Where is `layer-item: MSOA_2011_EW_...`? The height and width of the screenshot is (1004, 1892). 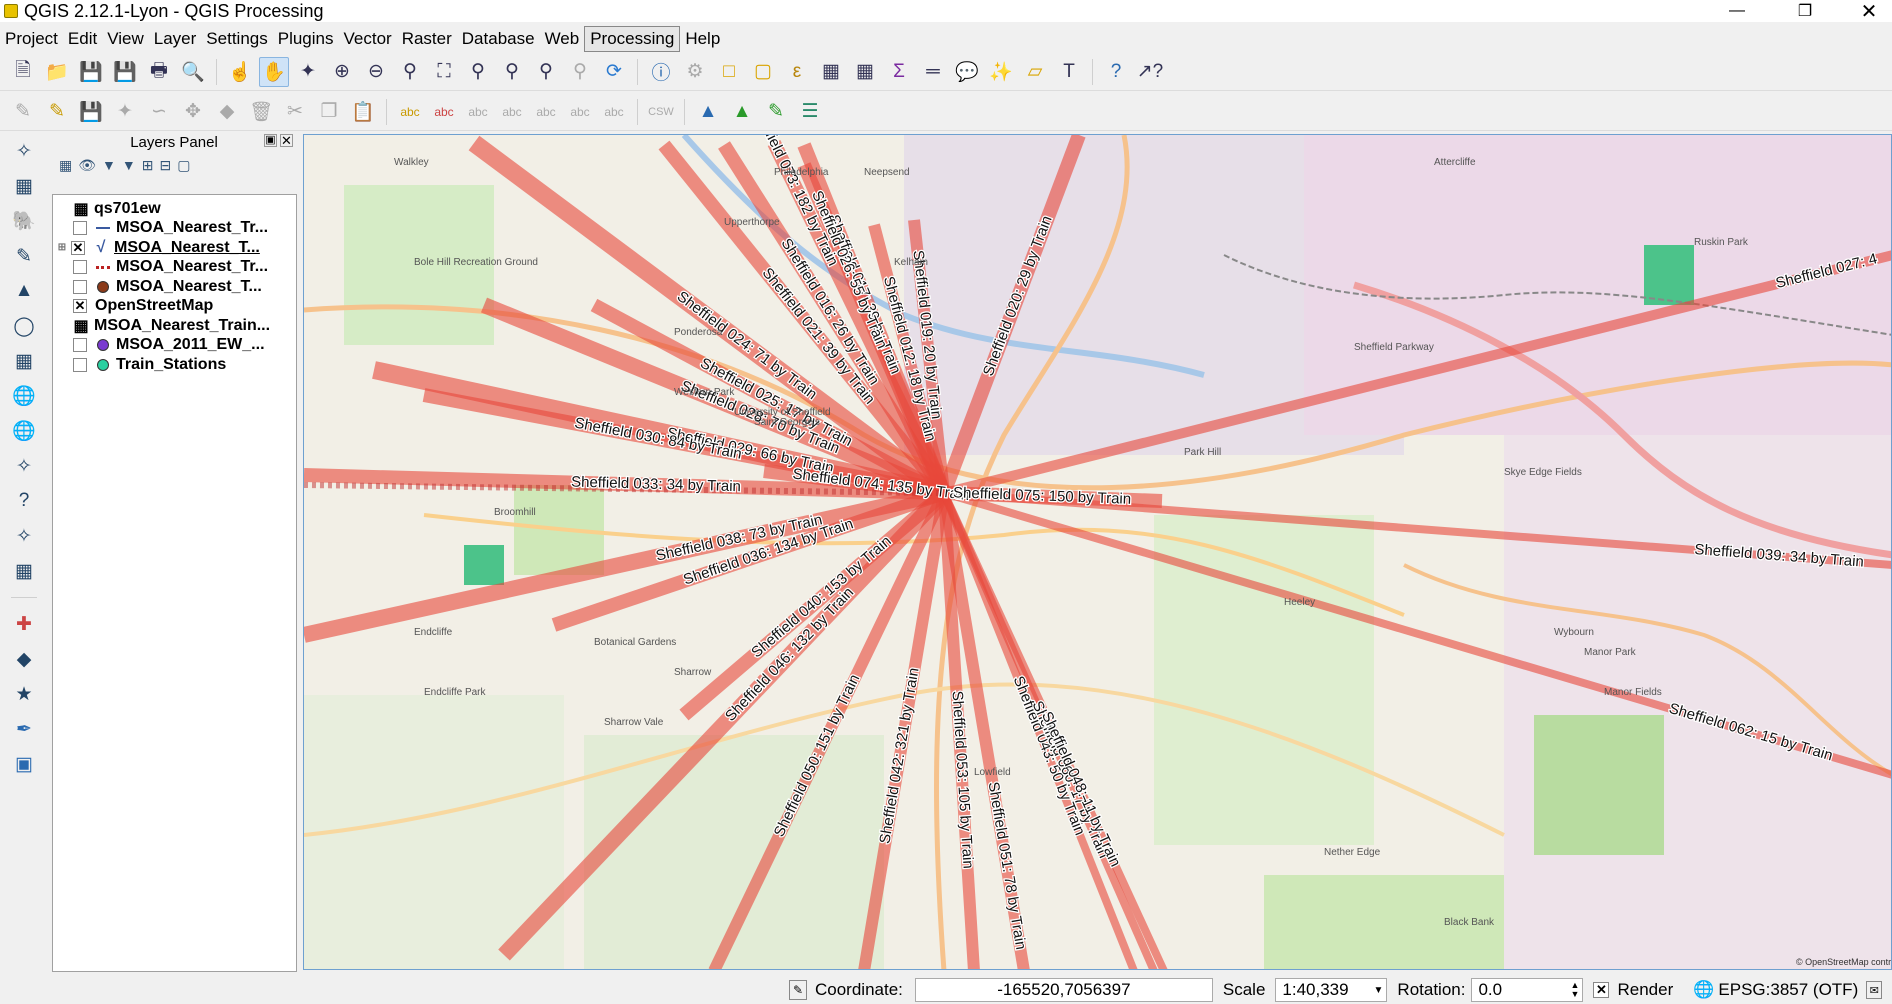
layer-item: MSOA_2011_EW_... is located at coordinates (174, 346).